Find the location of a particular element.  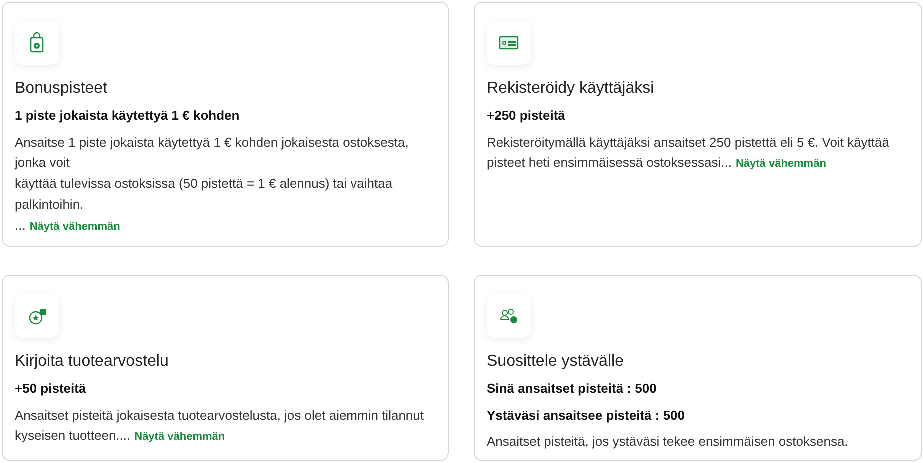

description-text: Ansaitset pisteitä jokaisesta tuotearvostelusta, jos olet aiemmin tilannut kyseisen tuotteen.... Näytä vähemmän is located at coordinates (220, 426).